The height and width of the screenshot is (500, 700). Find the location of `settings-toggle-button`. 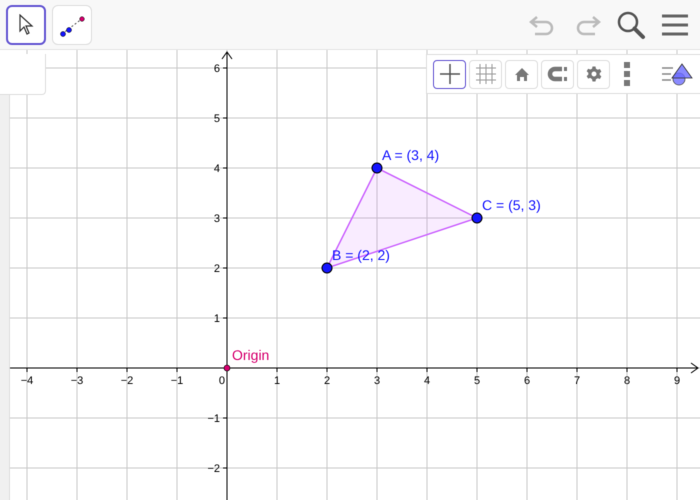

settings-toggle-button is located at coordinates (593, 74).